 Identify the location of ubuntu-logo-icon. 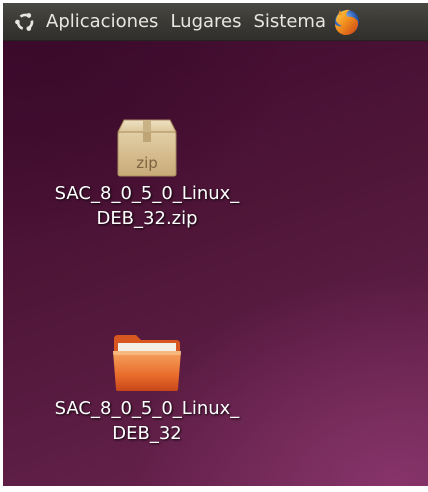
(25, 22).